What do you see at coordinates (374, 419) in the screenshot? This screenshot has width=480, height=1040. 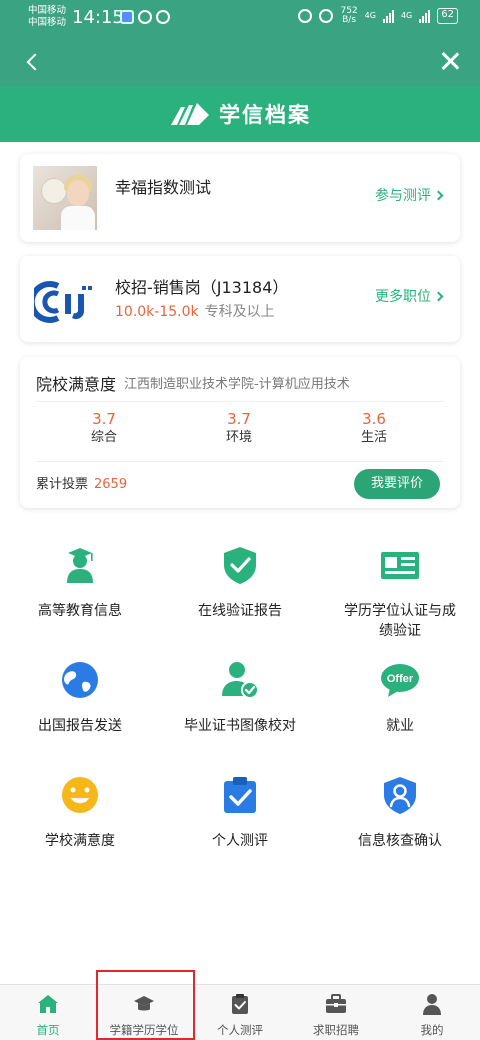 I see `score-value: 3.6` at bounding box center [374, 419].